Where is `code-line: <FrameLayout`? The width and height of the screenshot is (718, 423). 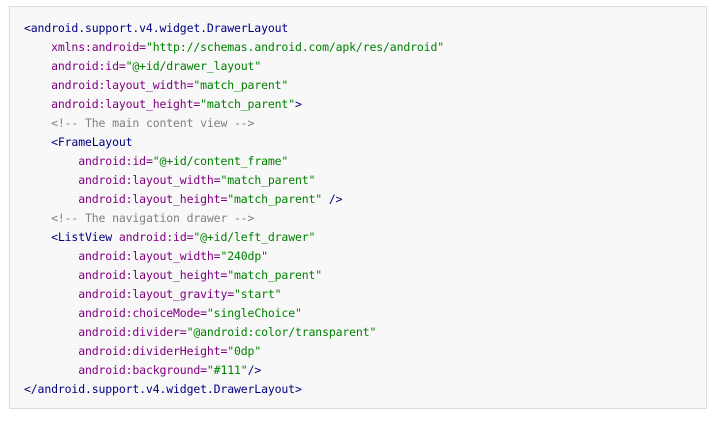 code-line: <FrameLayout is located at coordinates (234, 142).